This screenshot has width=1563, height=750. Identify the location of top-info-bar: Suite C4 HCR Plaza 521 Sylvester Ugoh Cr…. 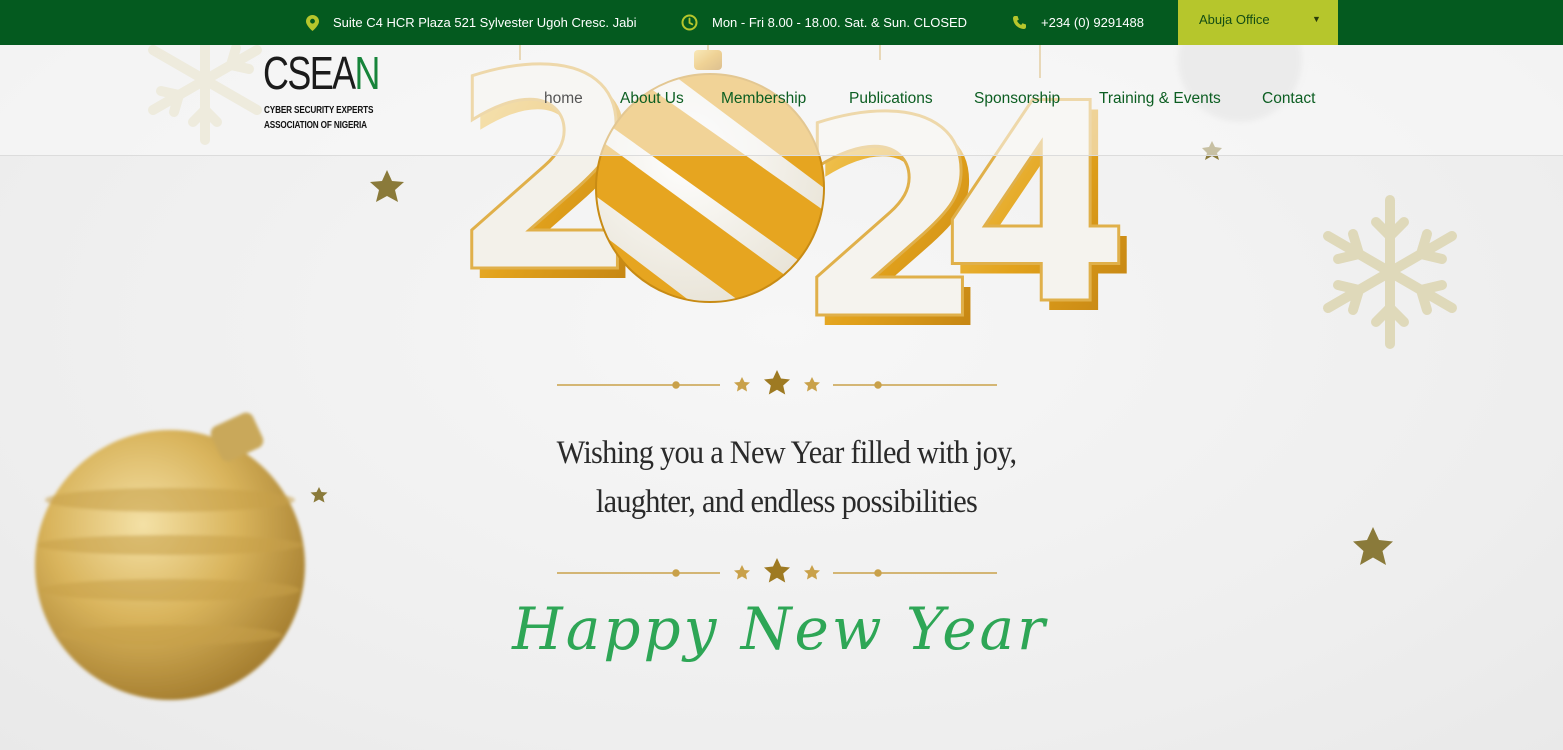
(781, 22).